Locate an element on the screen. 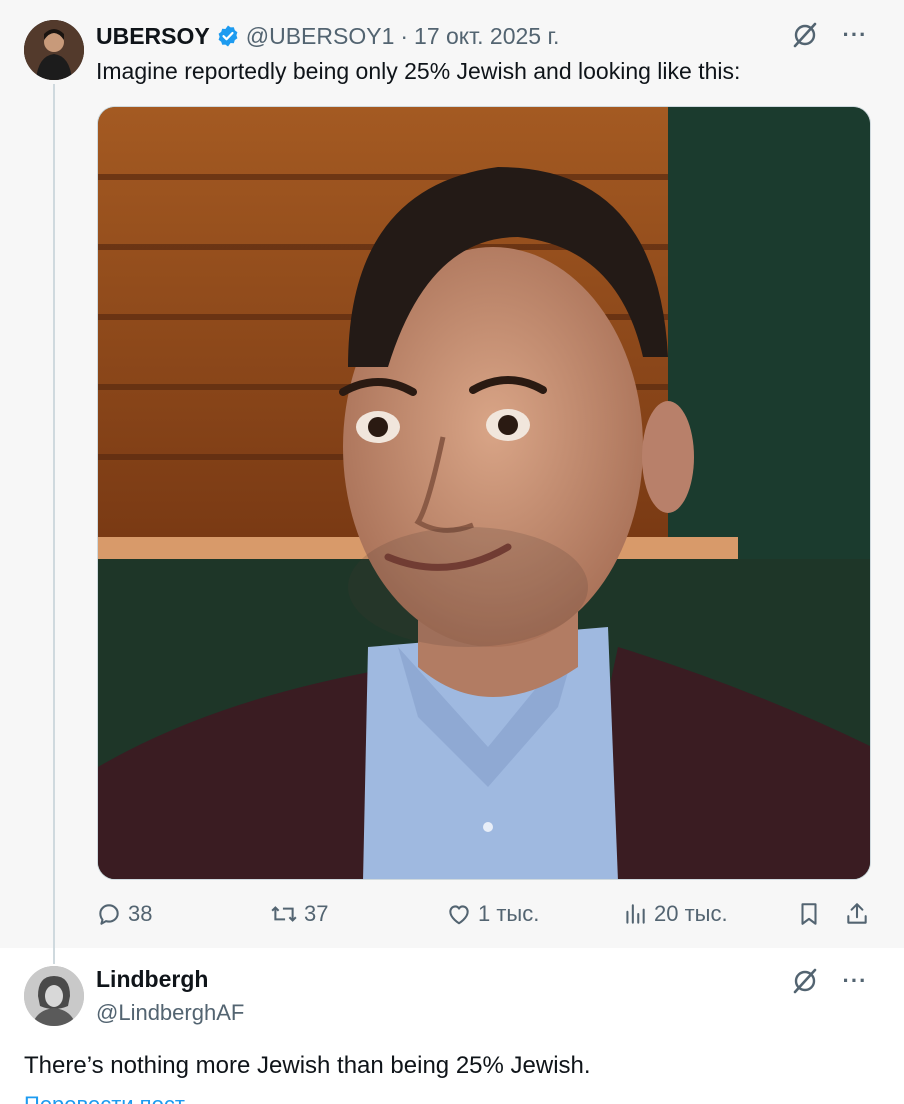  like-button: 1 тыс. is located at coordinates (492, 914).